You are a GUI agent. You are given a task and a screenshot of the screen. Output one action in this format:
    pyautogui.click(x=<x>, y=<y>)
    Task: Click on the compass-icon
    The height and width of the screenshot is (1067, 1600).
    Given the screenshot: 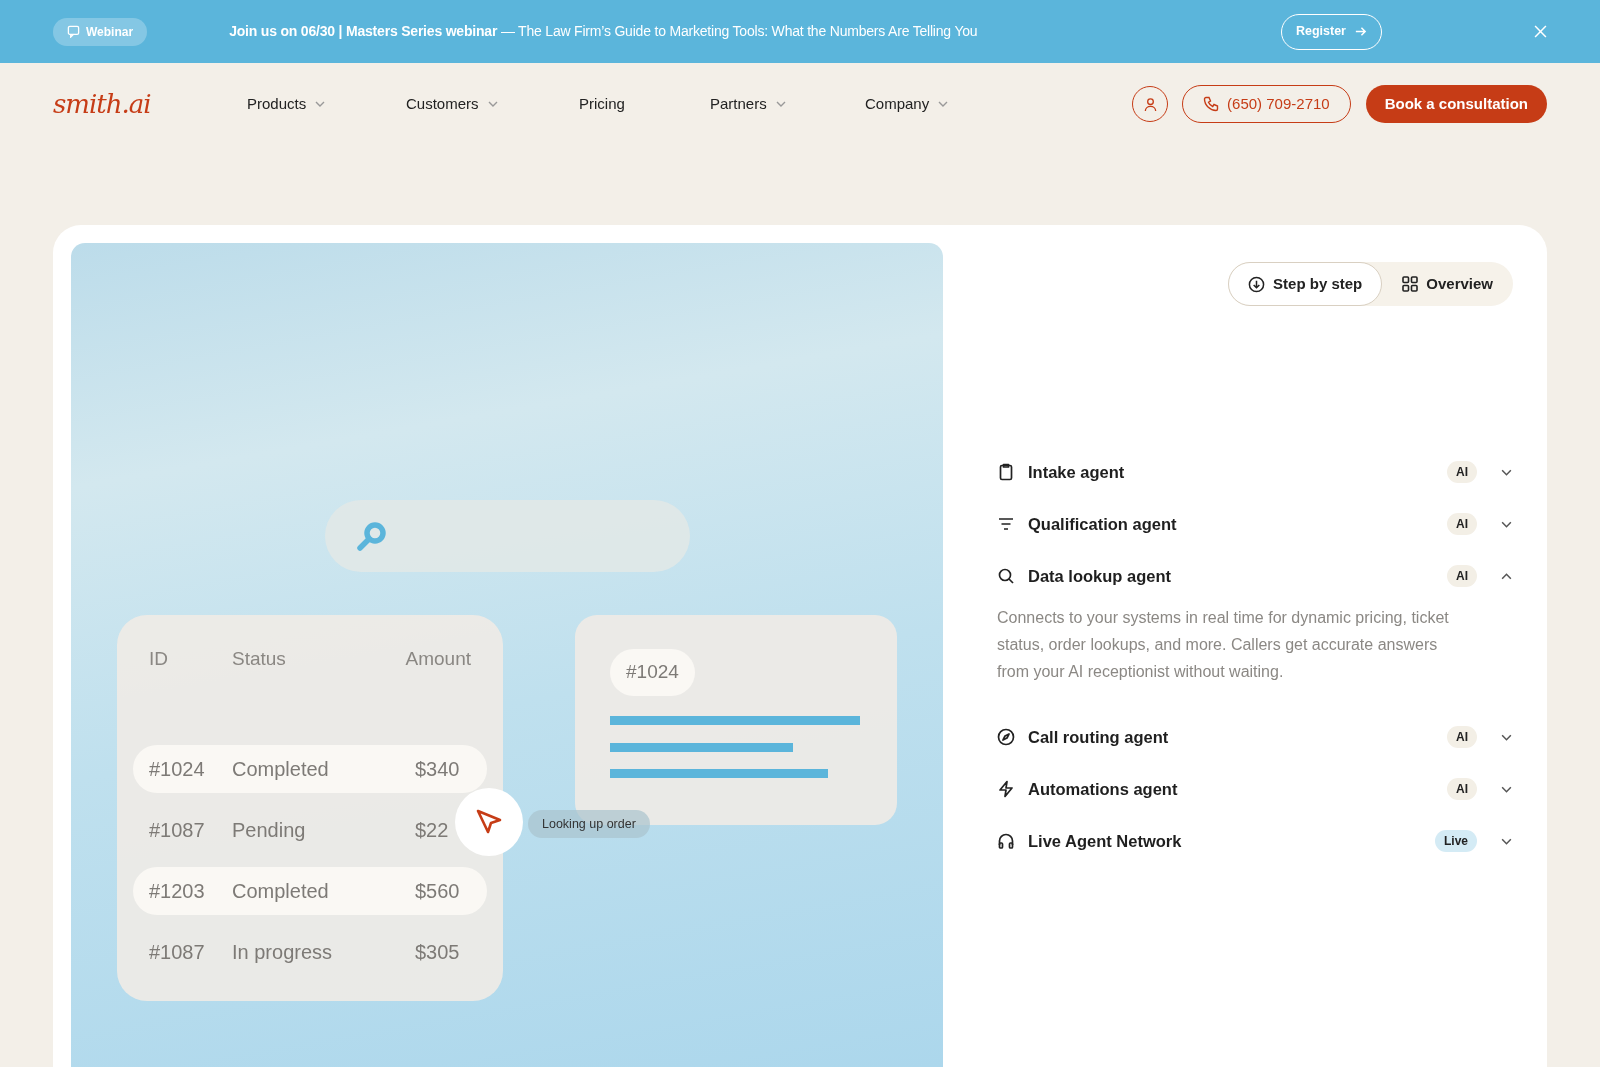 What is the action you would take?
    pyautogui.click(x=1006, y=737)
    